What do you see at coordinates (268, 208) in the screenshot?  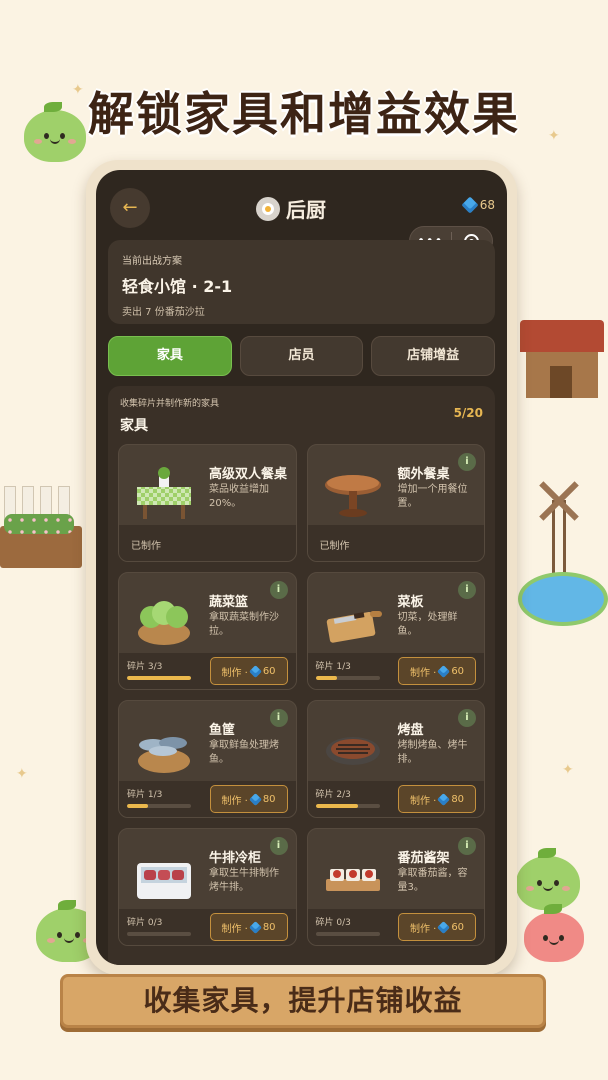 I see `frying-pan-icon` at bounding box center [268, 208].